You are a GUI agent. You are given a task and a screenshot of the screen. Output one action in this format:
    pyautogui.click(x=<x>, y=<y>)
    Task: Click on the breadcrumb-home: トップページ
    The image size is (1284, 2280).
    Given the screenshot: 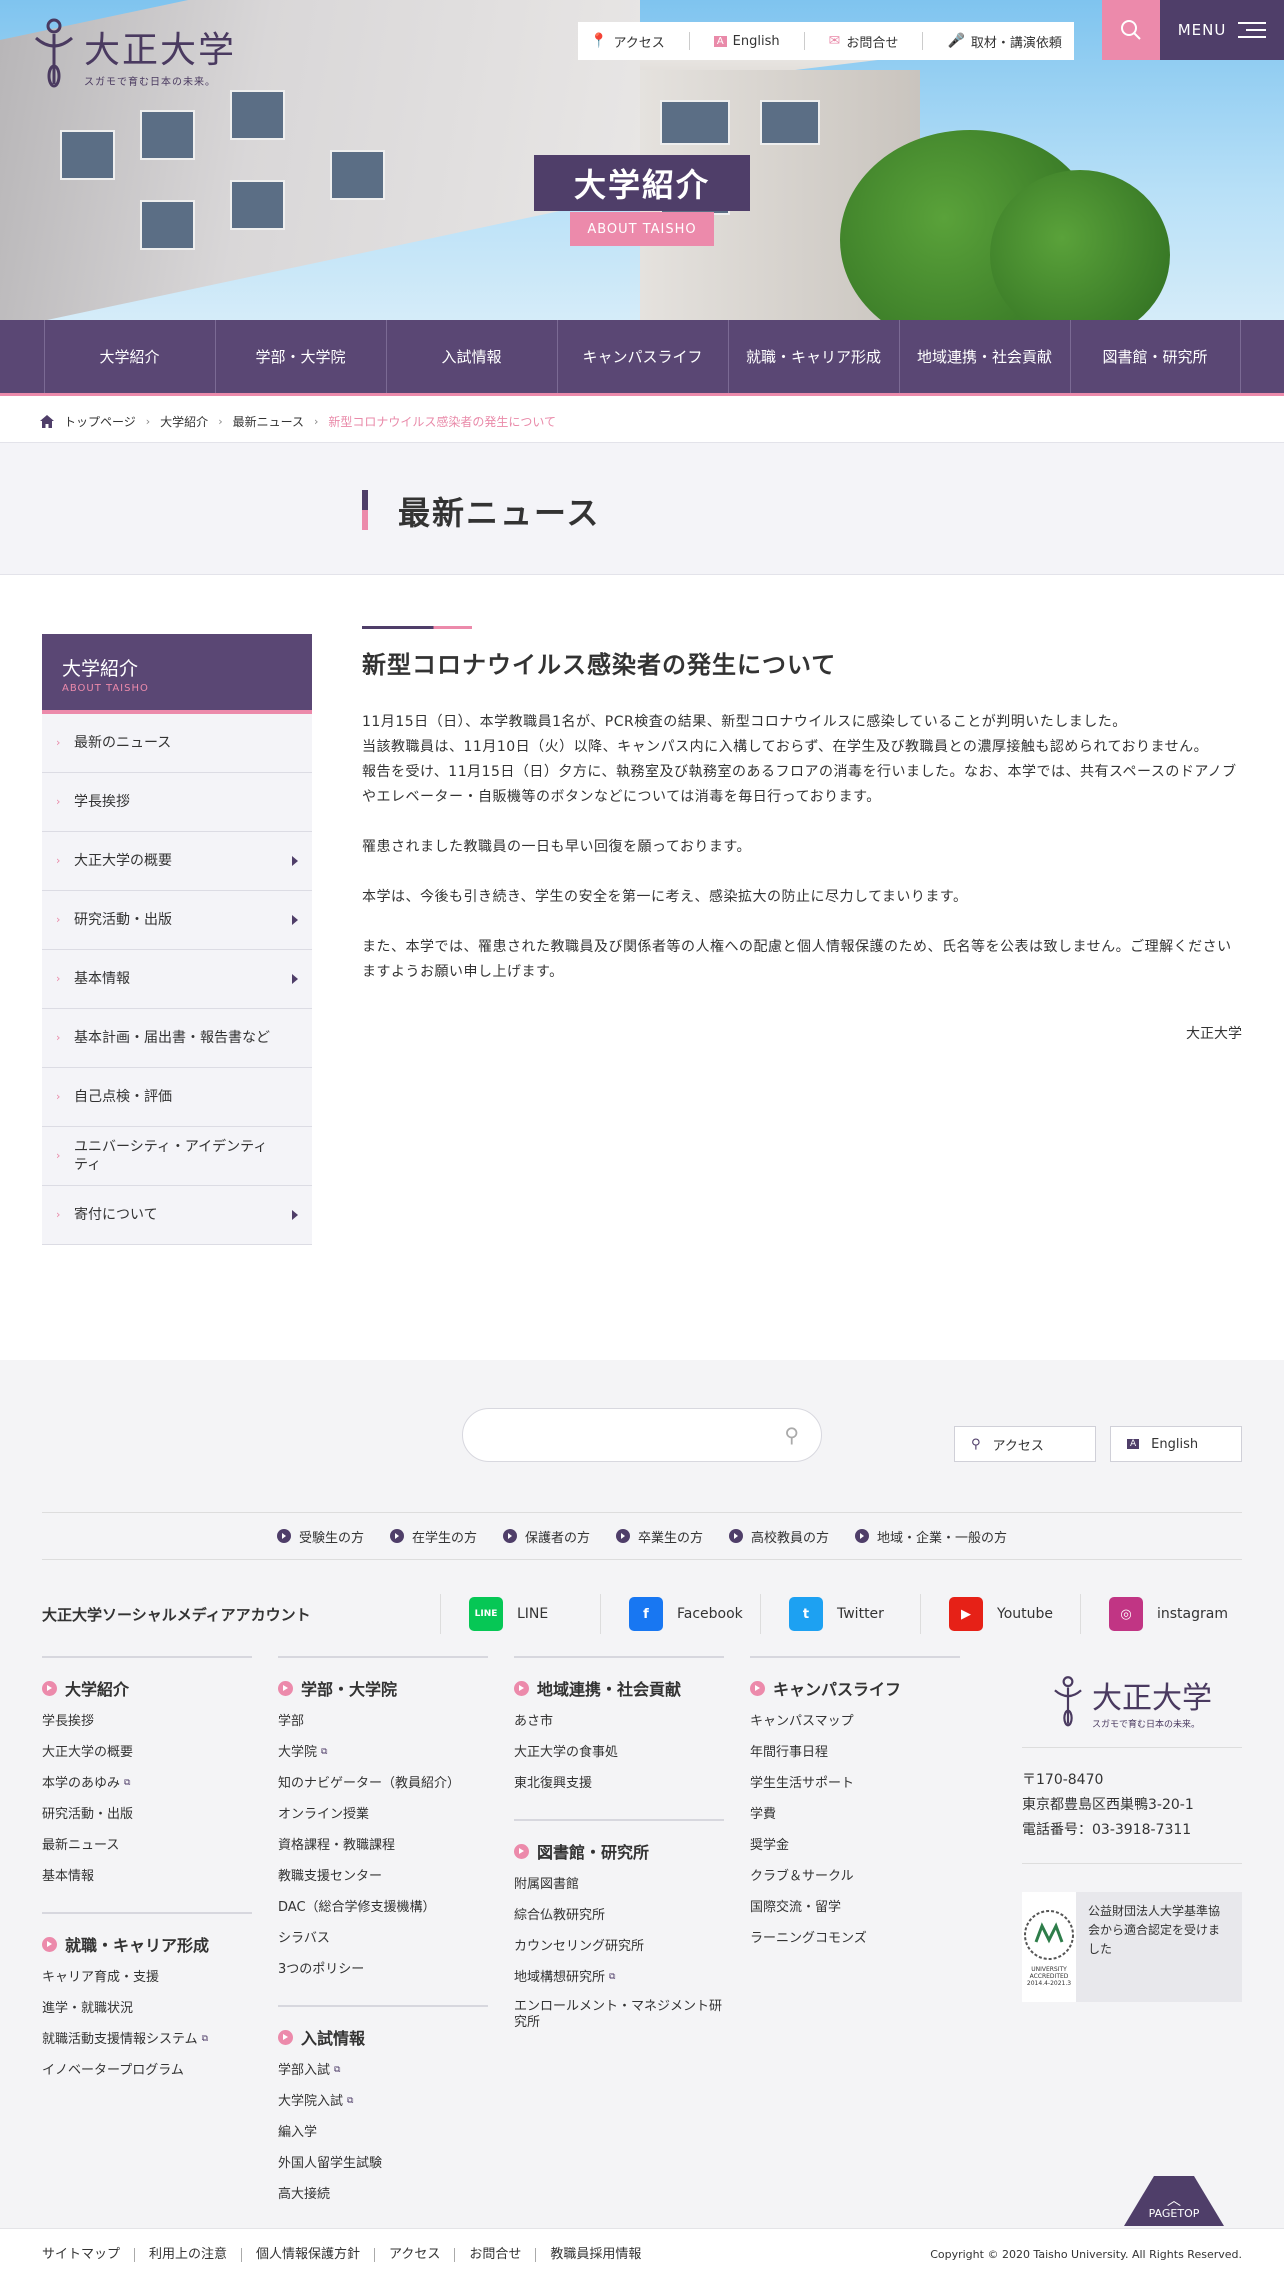 What is the action you would take?
    pyautogui.click(x=100, y=421)
    